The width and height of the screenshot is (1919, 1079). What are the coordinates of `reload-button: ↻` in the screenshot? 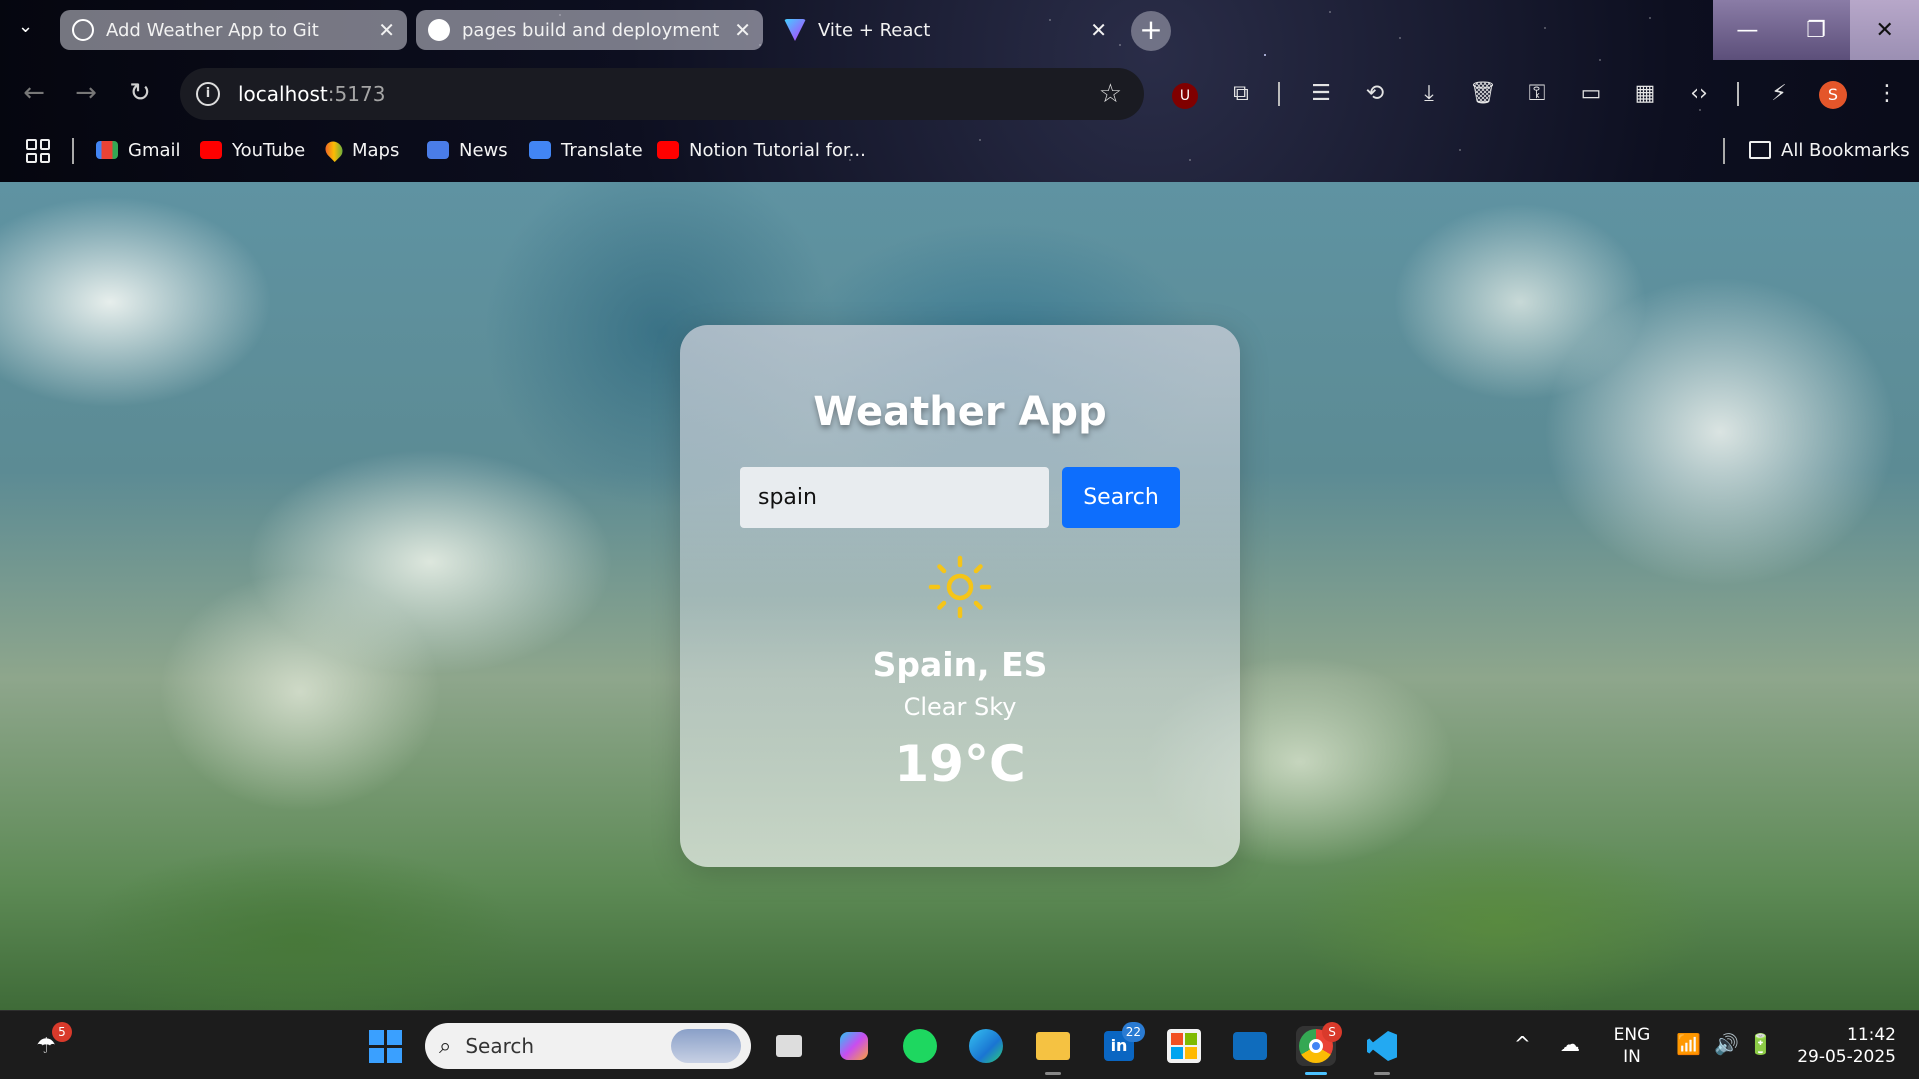 It's located at (140, 94).